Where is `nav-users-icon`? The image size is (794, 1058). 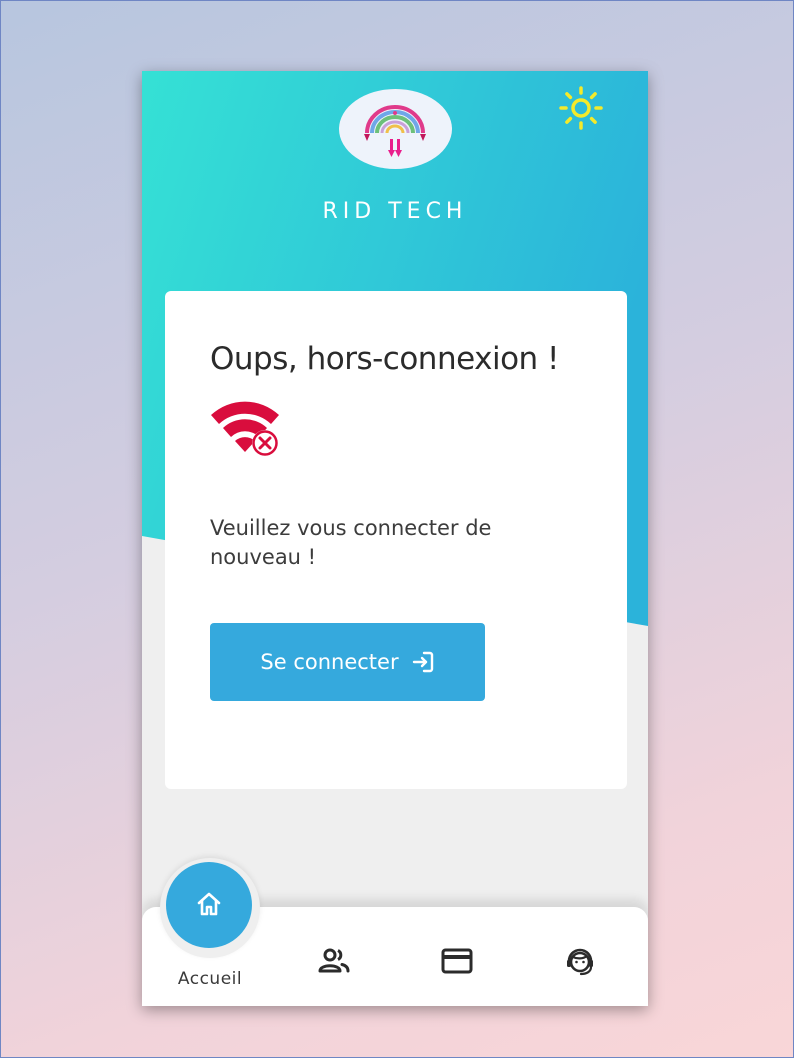 nav-users-icon is located at coordinates (334, 961).